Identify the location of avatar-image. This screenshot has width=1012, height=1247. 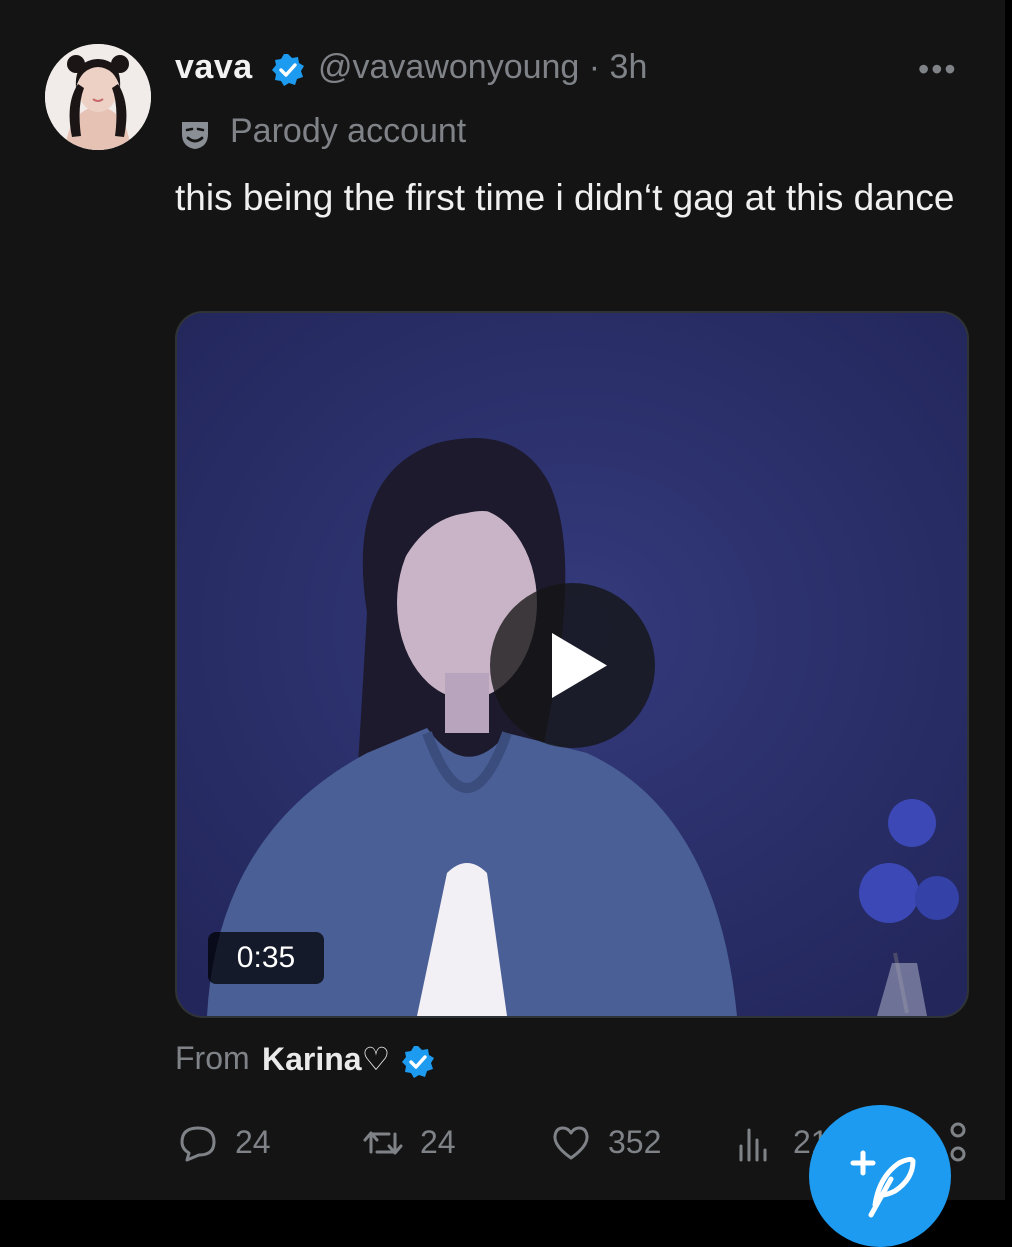
(98, 97).